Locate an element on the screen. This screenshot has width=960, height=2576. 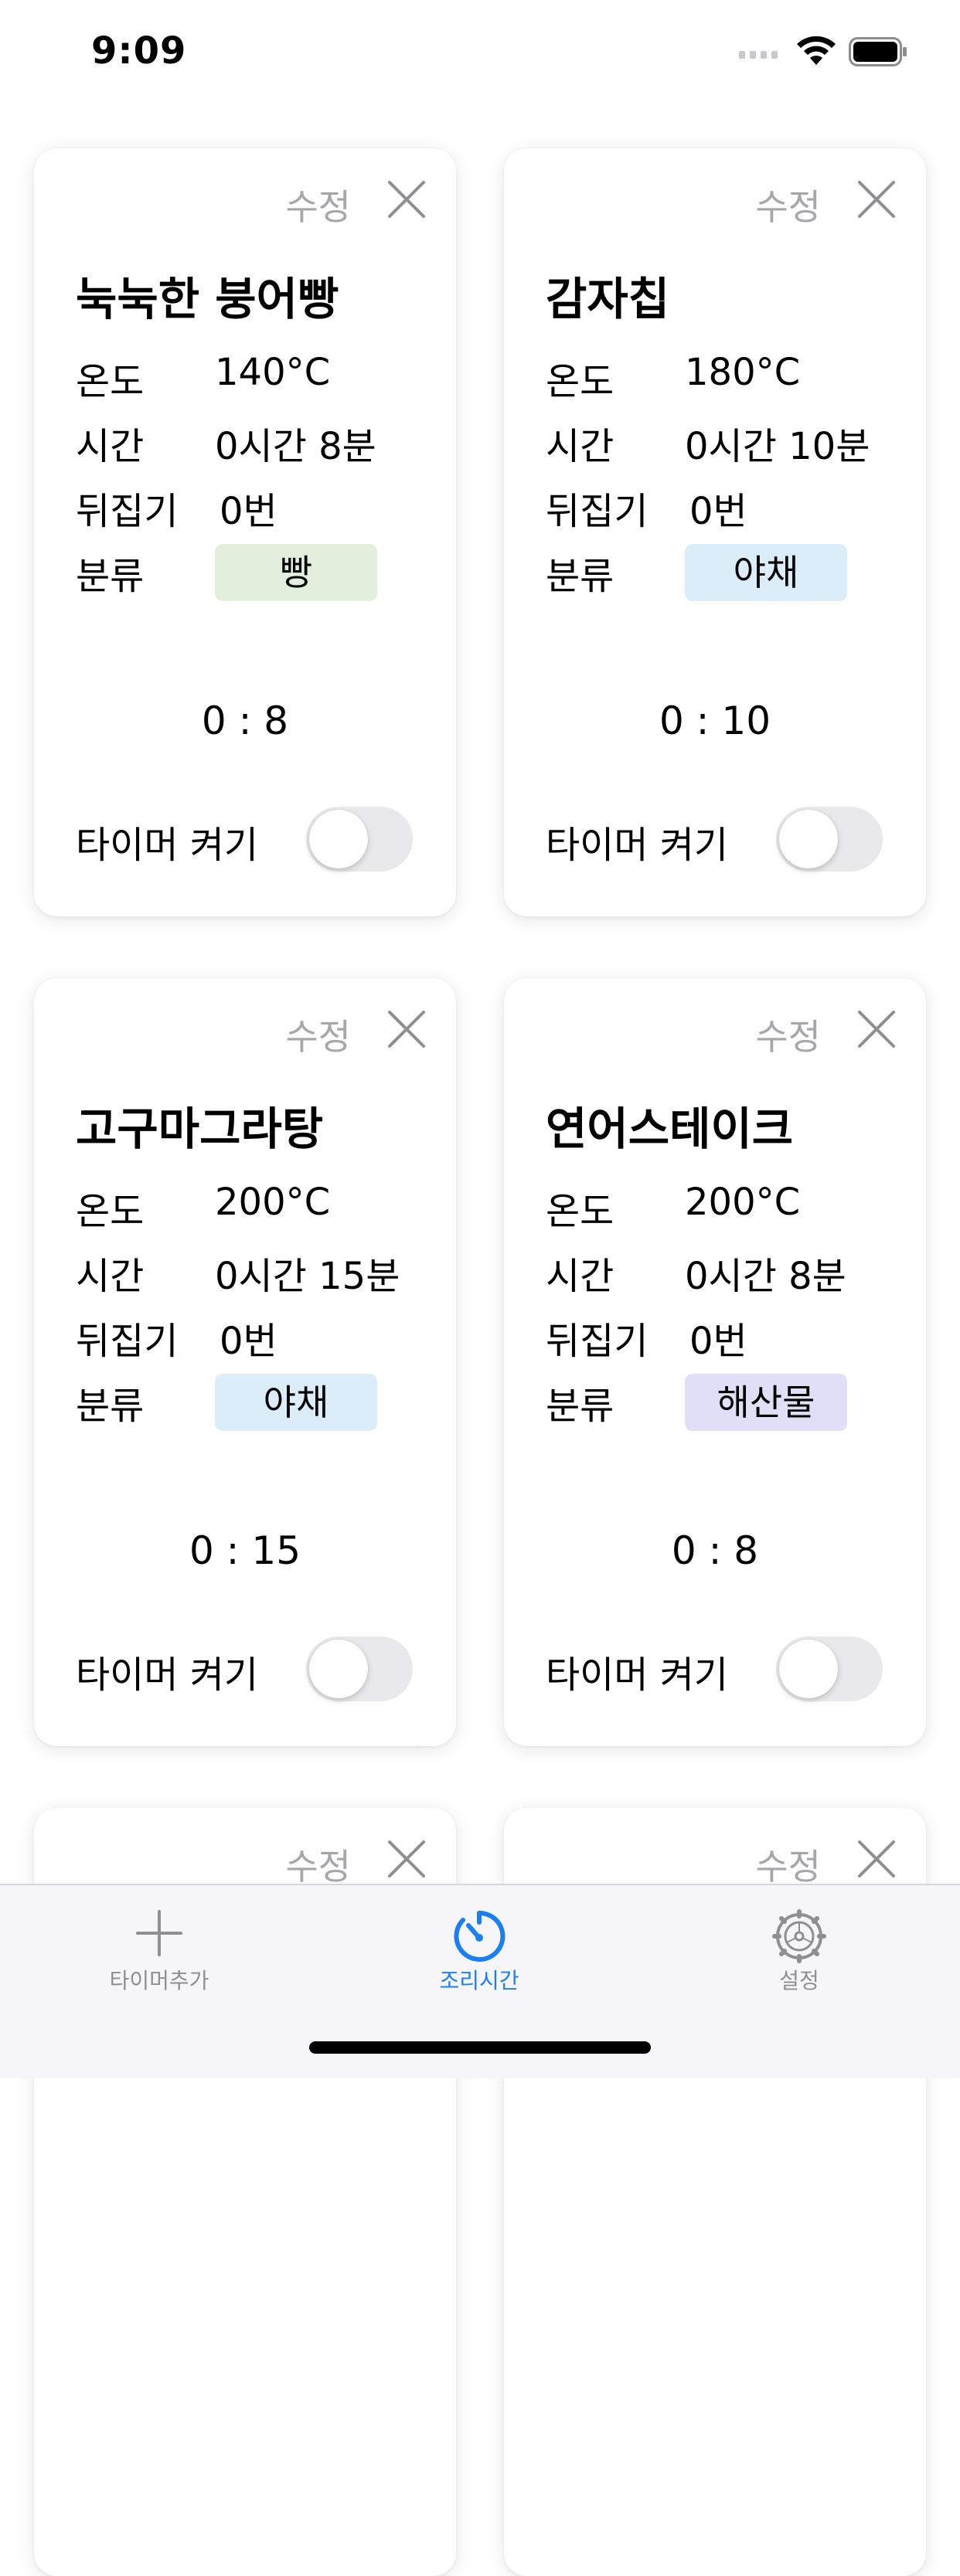
home-indicator is located at coordinates (480, 2047).